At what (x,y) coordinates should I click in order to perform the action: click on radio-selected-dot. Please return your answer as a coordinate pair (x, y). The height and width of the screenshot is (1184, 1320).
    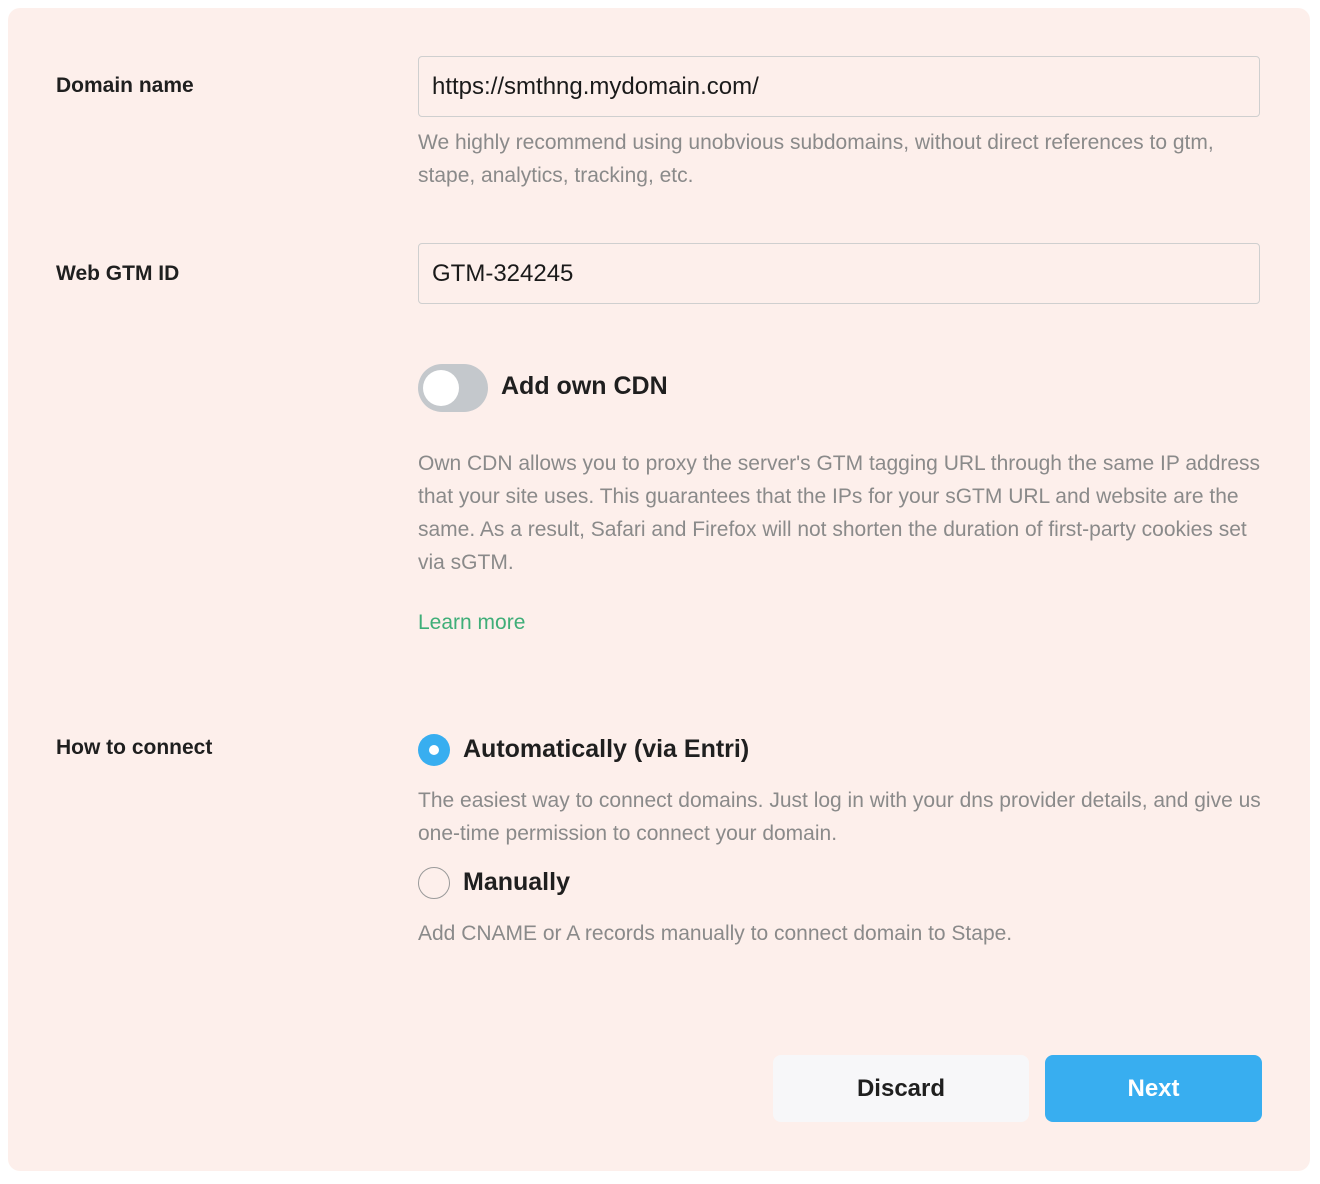
    Looking at the image, I should click on (434, 750).